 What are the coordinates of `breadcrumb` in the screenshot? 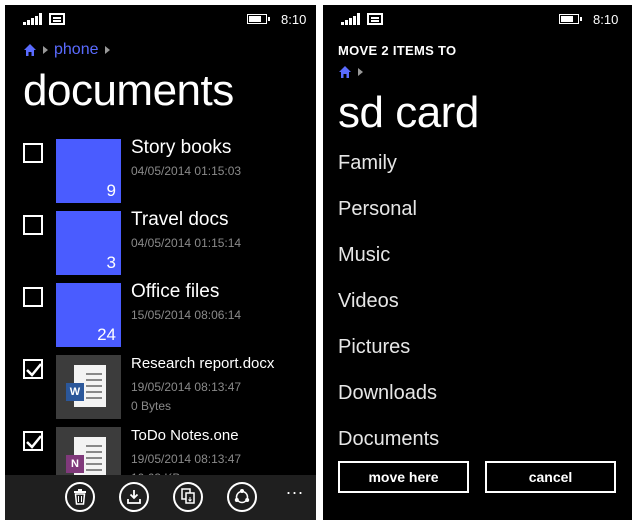 It's located at (350, 72).